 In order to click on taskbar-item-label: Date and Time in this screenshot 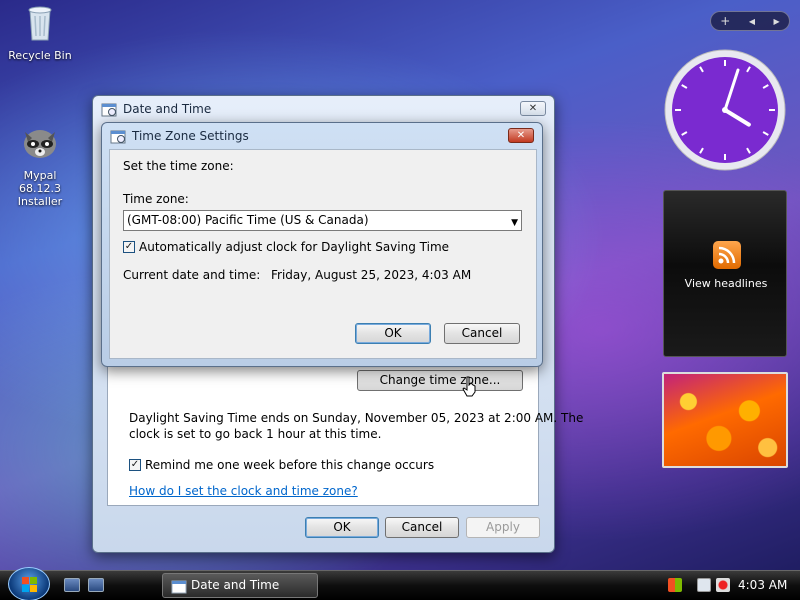, I will do `click(235, 585)`.